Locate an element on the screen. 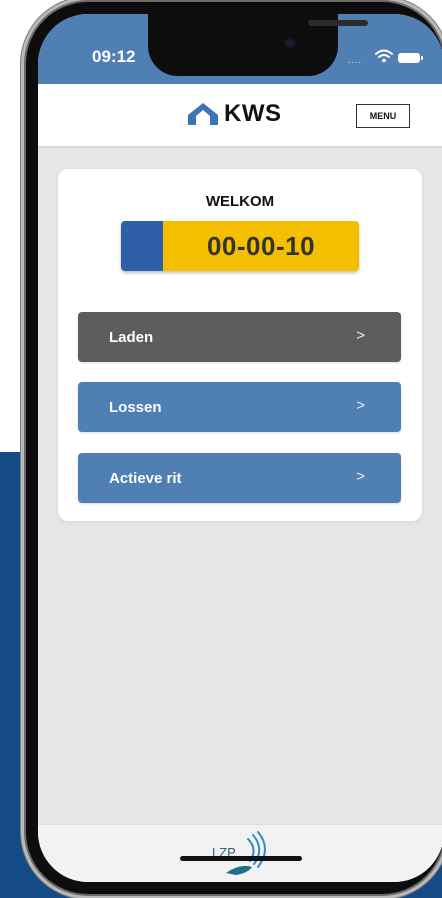 The height and width of the screenshot is (898, 442). laden-button: Laden > is located at coordinates (239, 337).